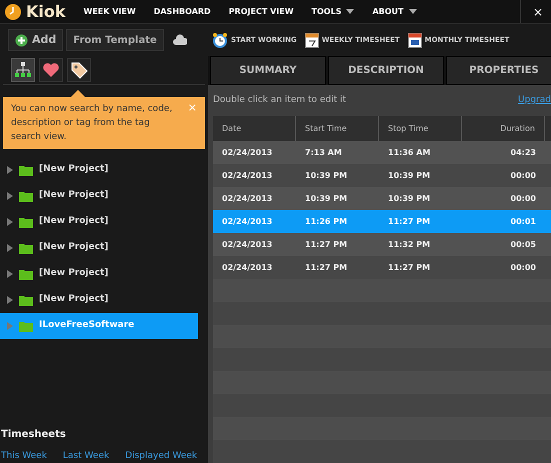 Image resolution: width=551 pixels, height=463 pixels. What do you see at coordinates (115, 40) in the screenshot?
I see `from-template-button: From Template` at bounding box center [115, 40].